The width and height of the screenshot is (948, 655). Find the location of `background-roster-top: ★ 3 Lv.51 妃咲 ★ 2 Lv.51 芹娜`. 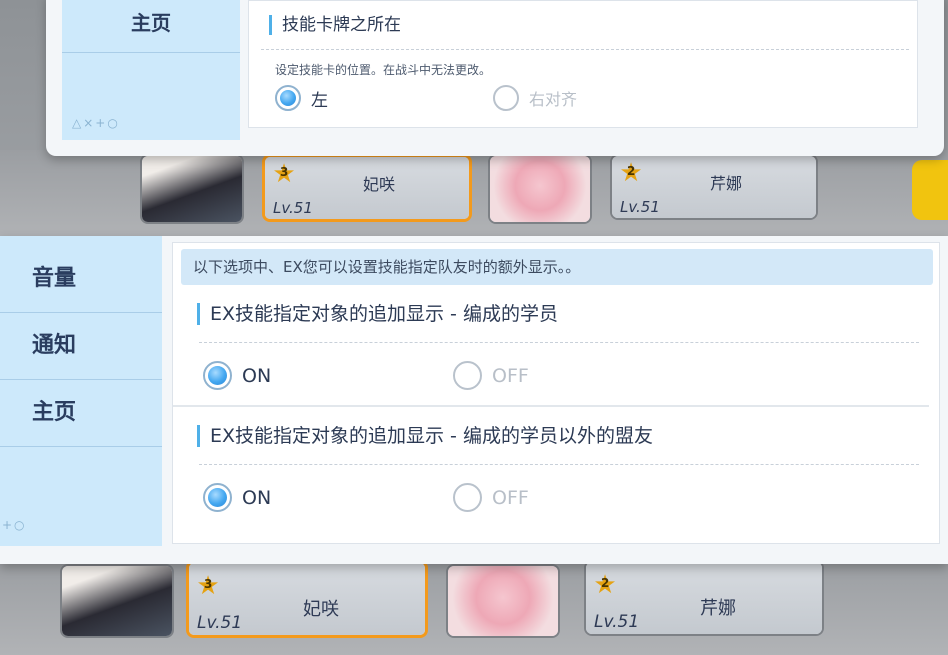

background-roster-top: ★ 3 Lv.51 妃咲 ★ 2 Lv.51 芹娜 is located at coordinates (474, 195).